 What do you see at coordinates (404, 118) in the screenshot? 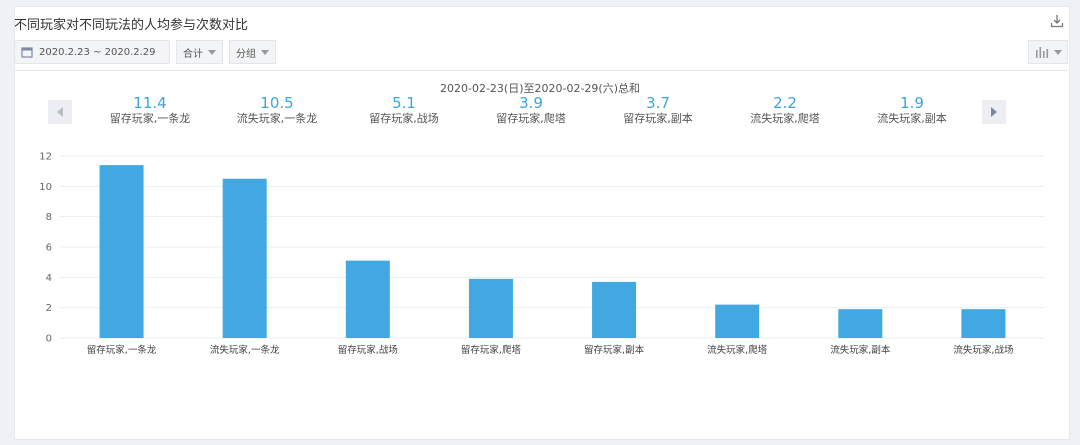
I see `summary-label: 留存玩家,战场` at bounding box center [404, 118].